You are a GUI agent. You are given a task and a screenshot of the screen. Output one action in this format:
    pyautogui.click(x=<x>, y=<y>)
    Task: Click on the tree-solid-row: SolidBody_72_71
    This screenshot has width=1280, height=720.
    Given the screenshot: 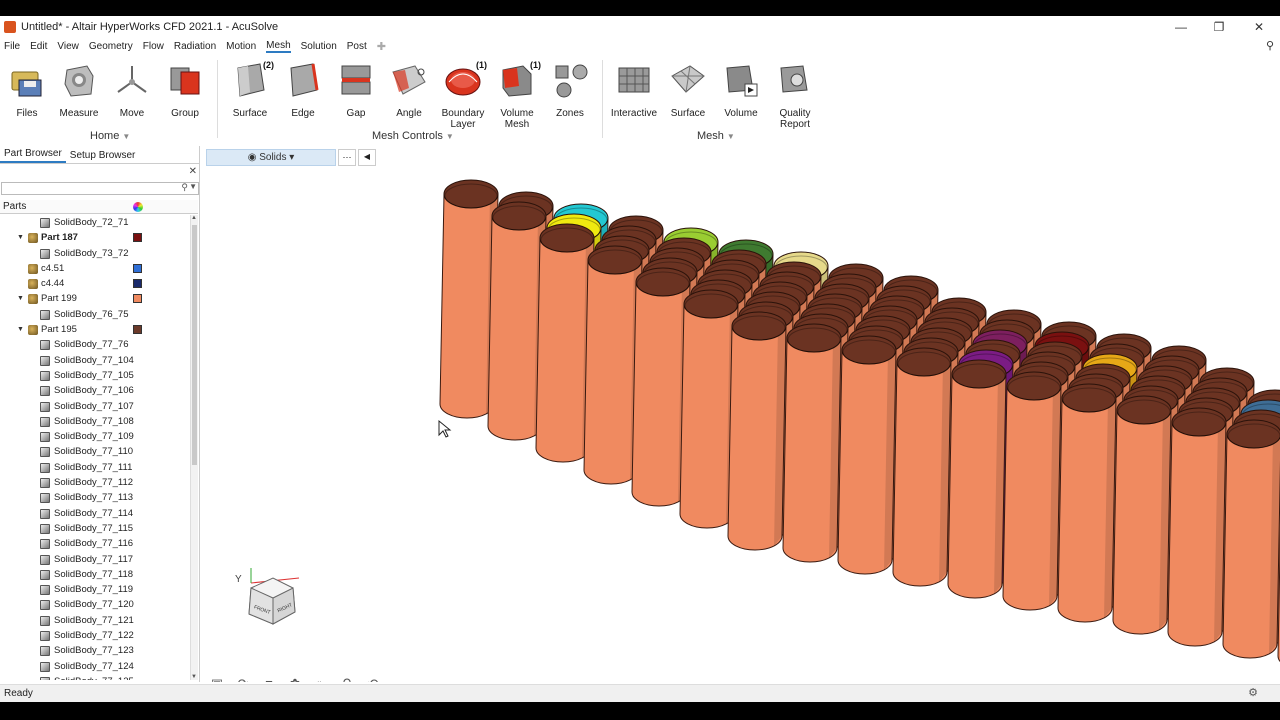 What is the action you would take?
    pyautogui.click(x=95, y=222)
    